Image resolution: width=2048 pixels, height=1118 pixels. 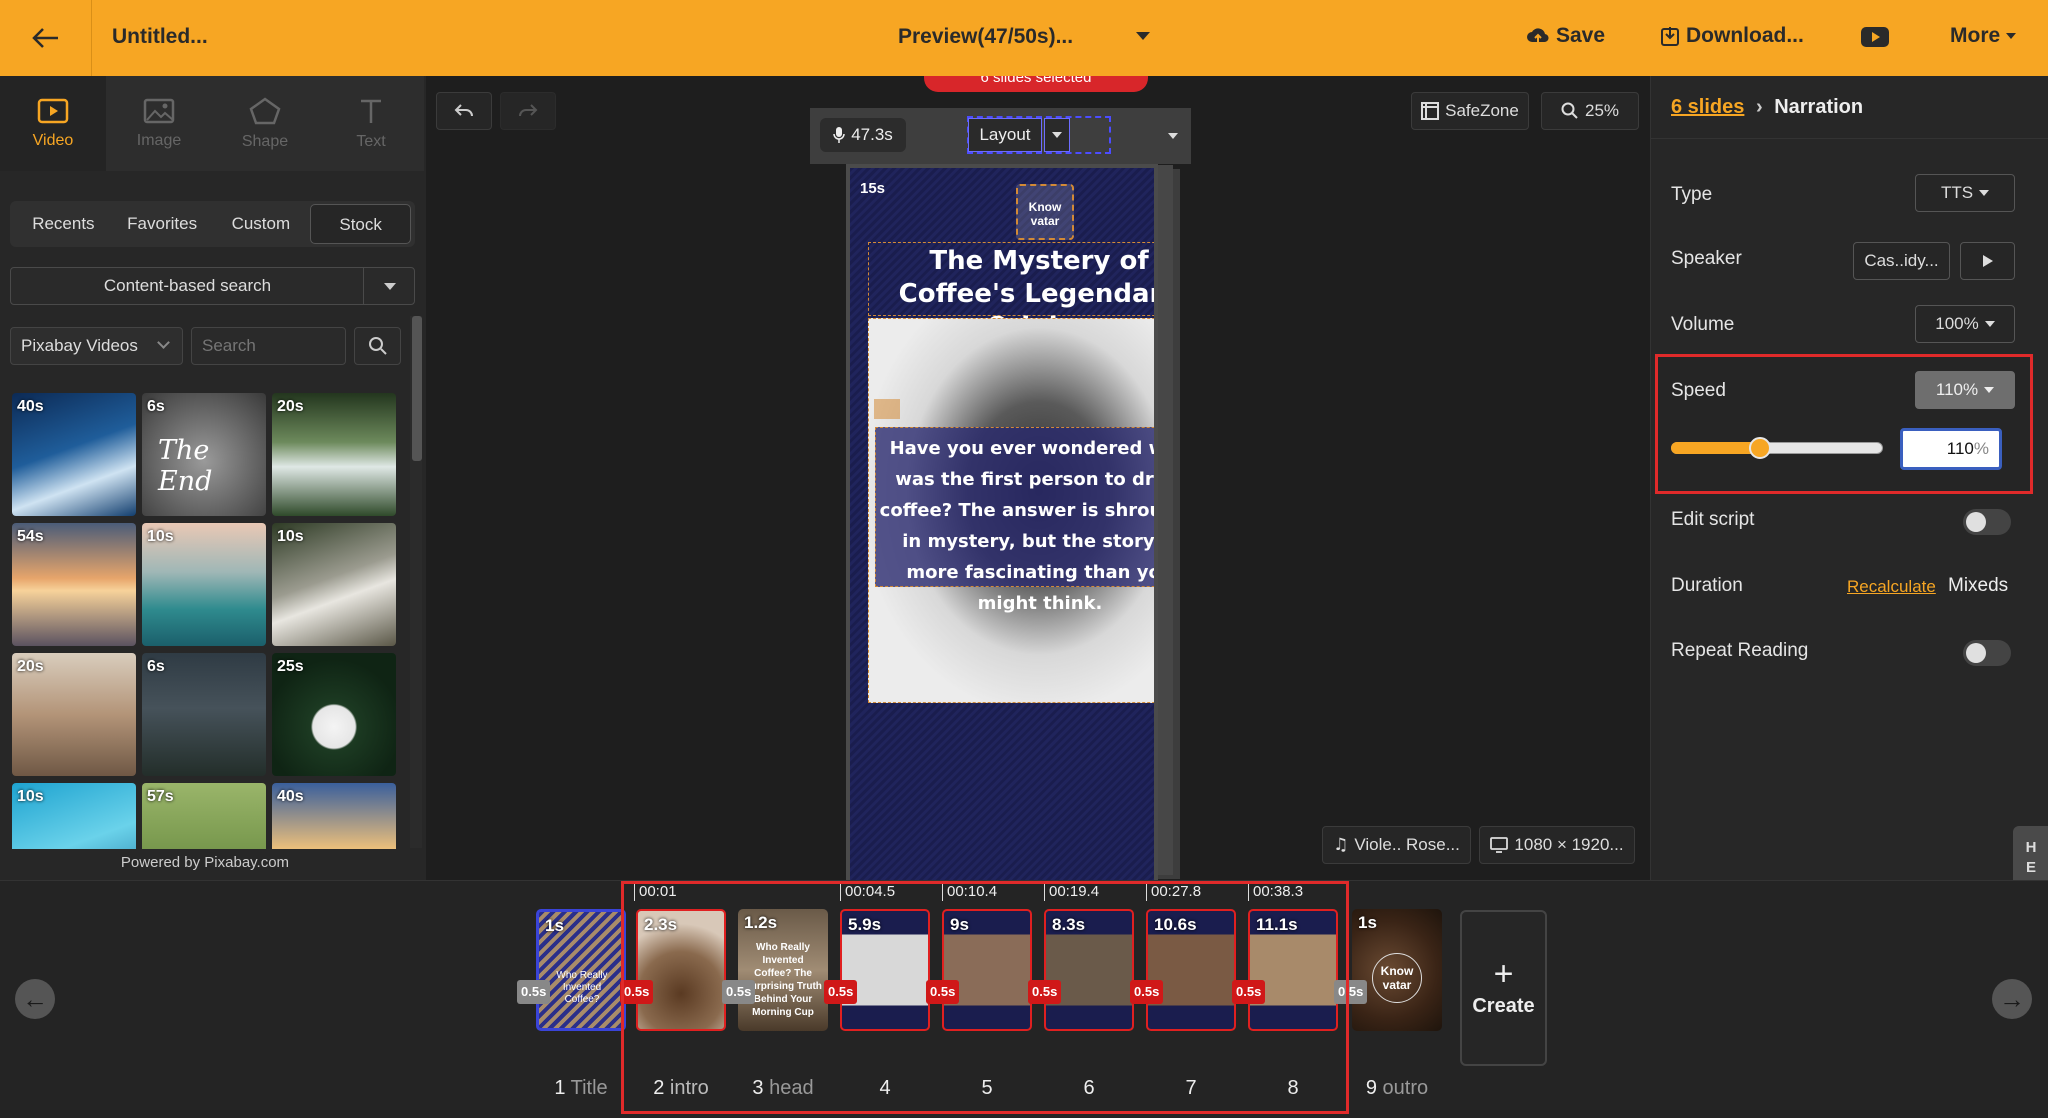 I want to click on clip-number: 9, so click(x=1371, y=1088).